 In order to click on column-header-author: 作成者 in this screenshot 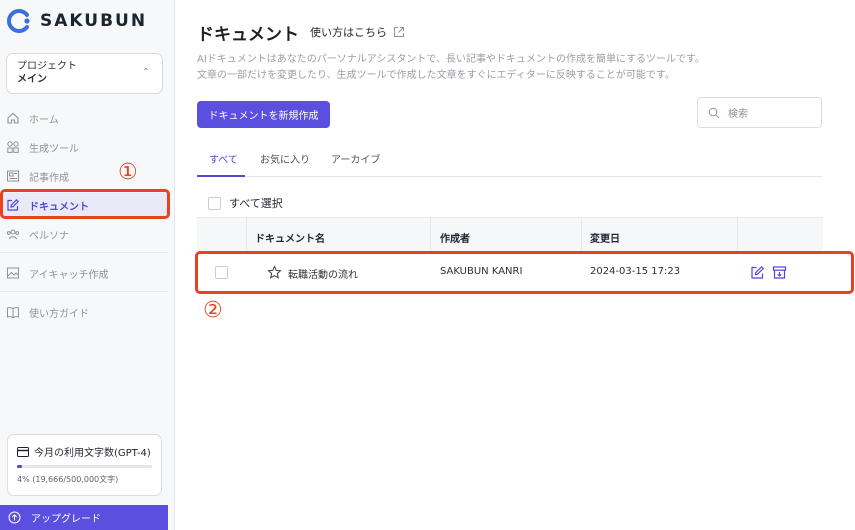, I will do `click(455, 237)`.